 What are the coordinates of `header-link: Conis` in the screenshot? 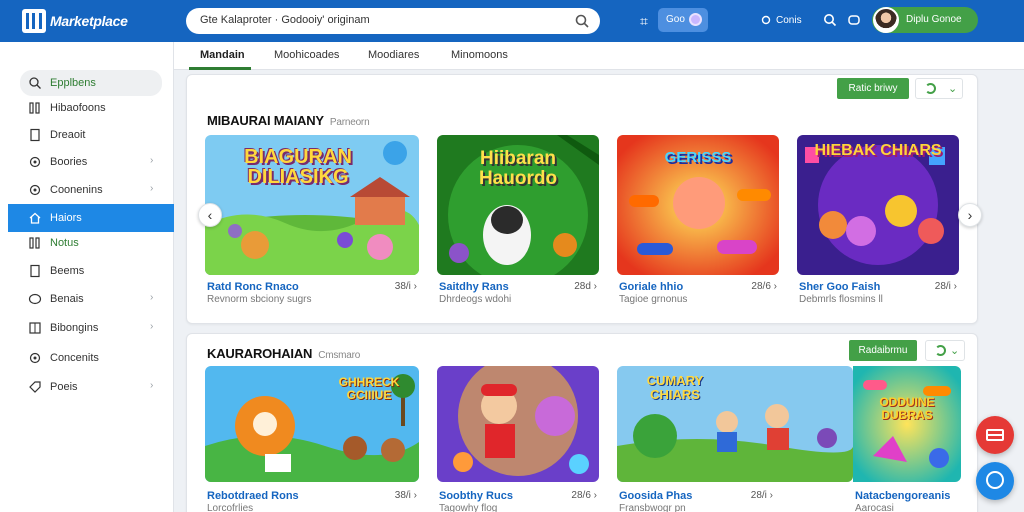 It's located at (781, 20).